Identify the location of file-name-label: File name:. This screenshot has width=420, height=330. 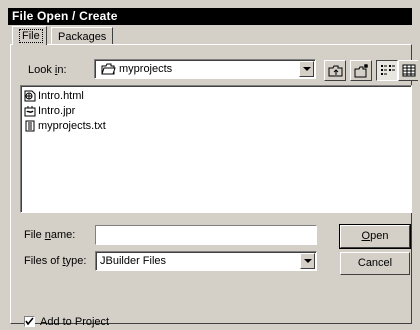
(49, 235).